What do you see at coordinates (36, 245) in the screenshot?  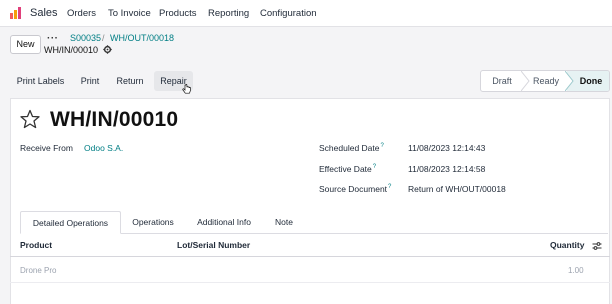 I see `column-header-product: Product` at bounding box center [36, 245].